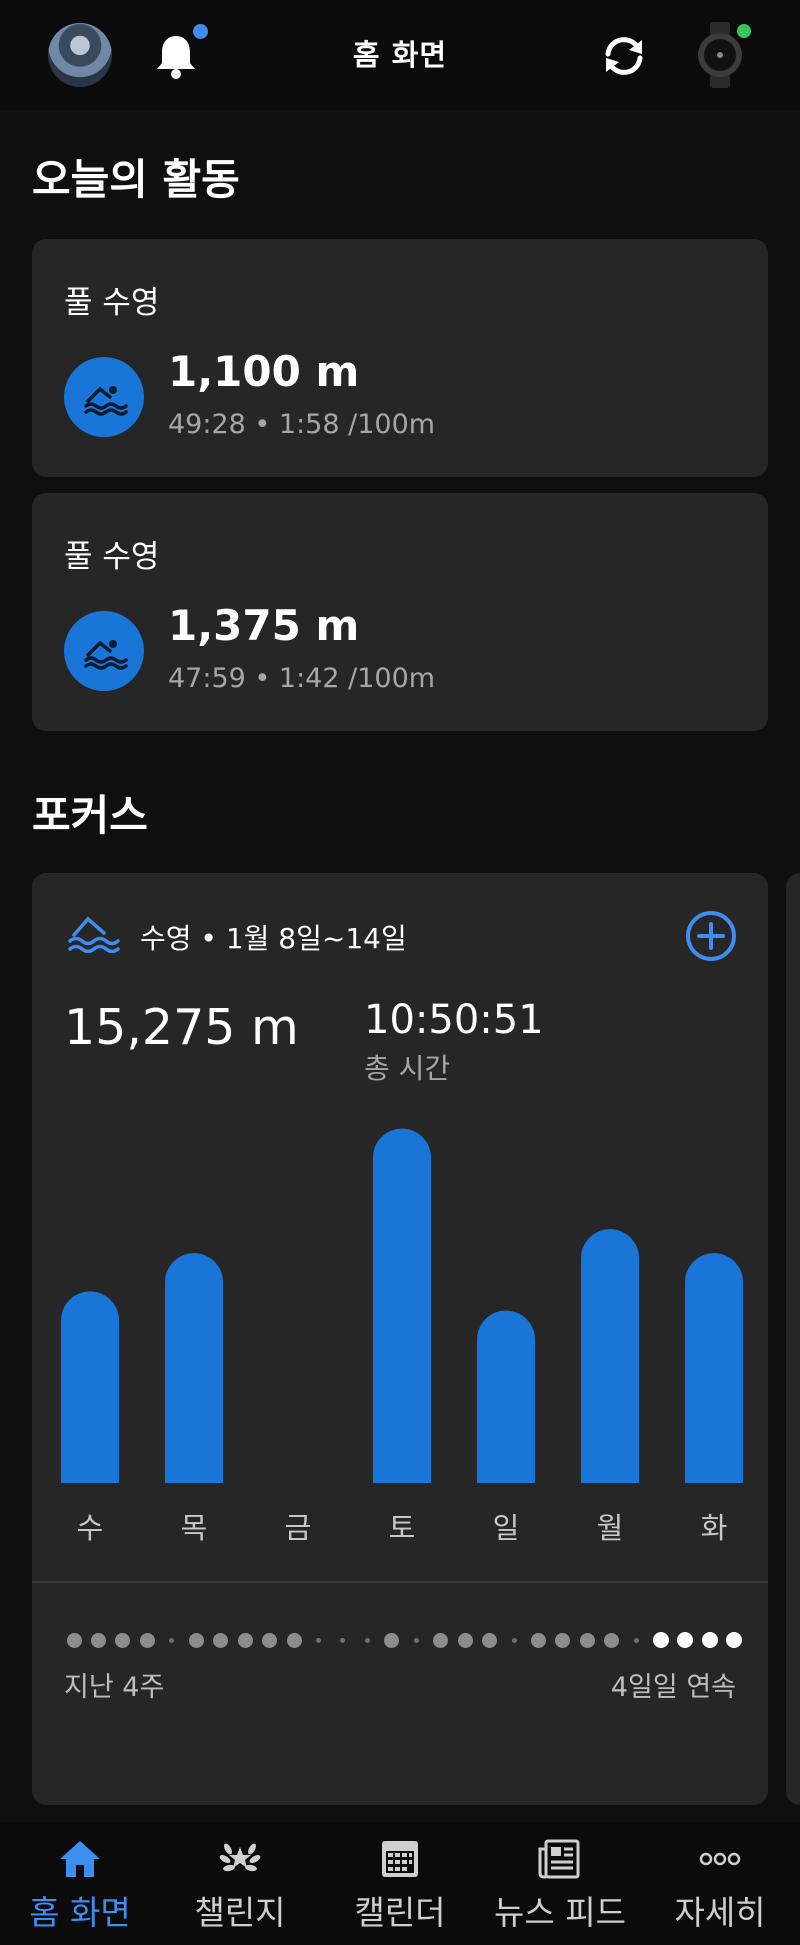 Image resolution: width=800 pixels, height=1945 pixels. I want to click on activity-distance: 1,375 m, so click(264, 625).